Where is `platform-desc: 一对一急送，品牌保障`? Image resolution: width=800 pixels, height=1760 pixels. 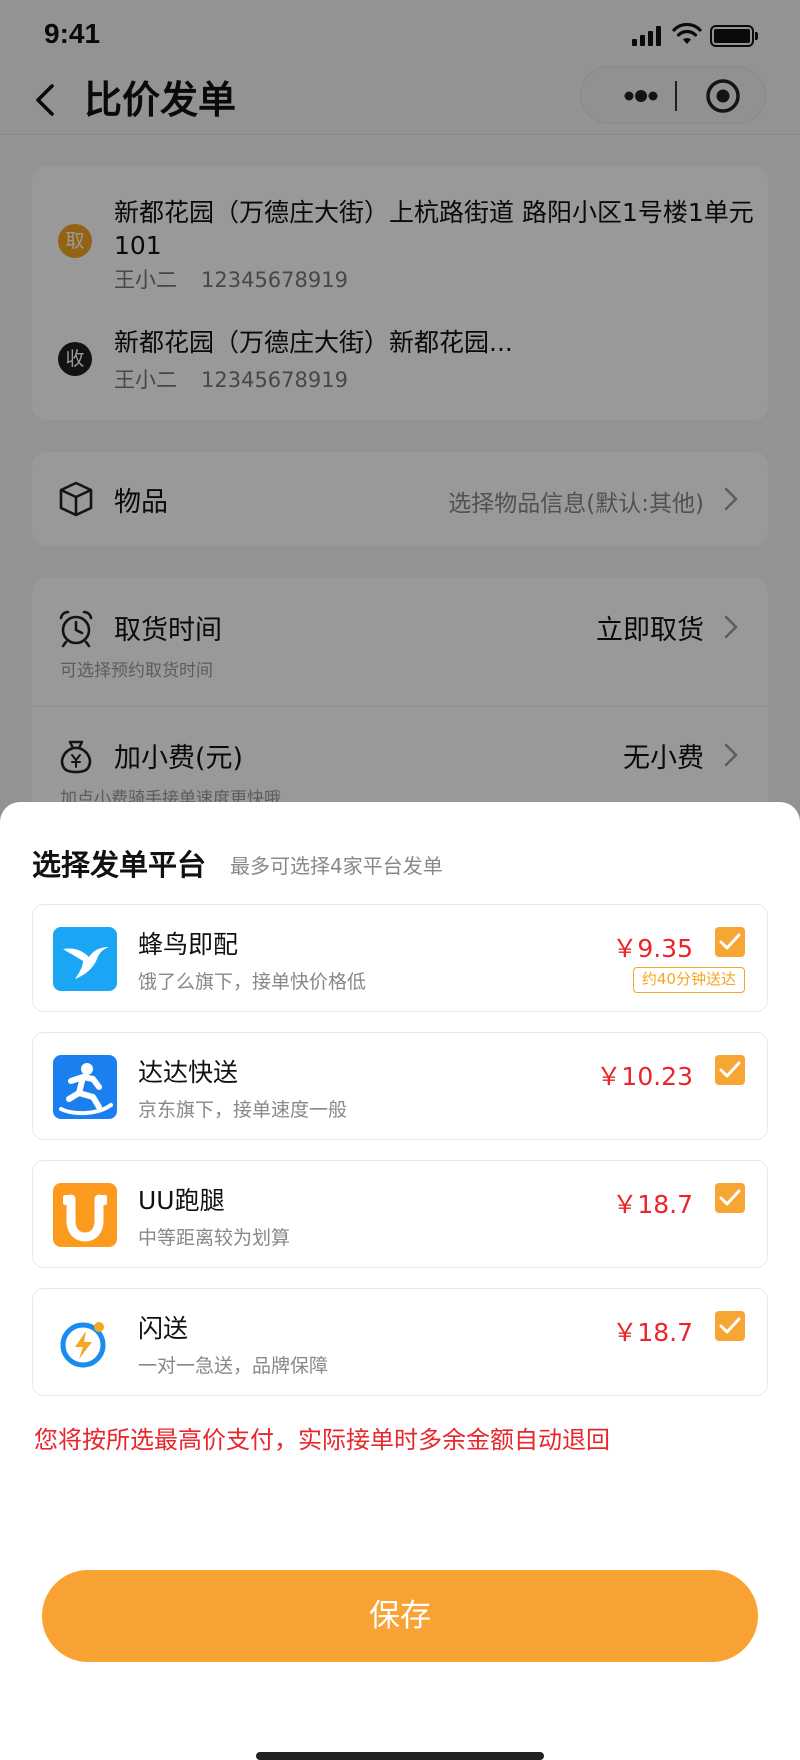
platform-desc: 一对一急送，品牌保障 is located at coordinates (233, 1366).